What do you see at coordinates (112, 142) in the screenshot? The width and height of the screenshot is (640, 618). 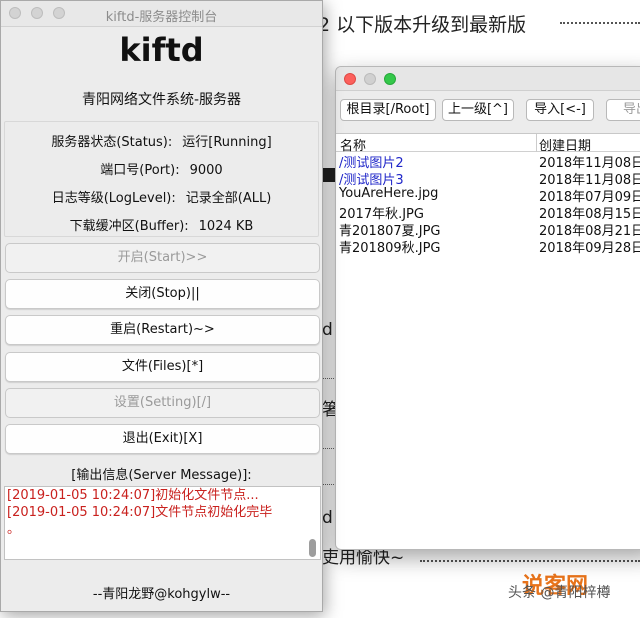 I see `status-label: 服务器状态(Status):` at bounding box center [112, 142].